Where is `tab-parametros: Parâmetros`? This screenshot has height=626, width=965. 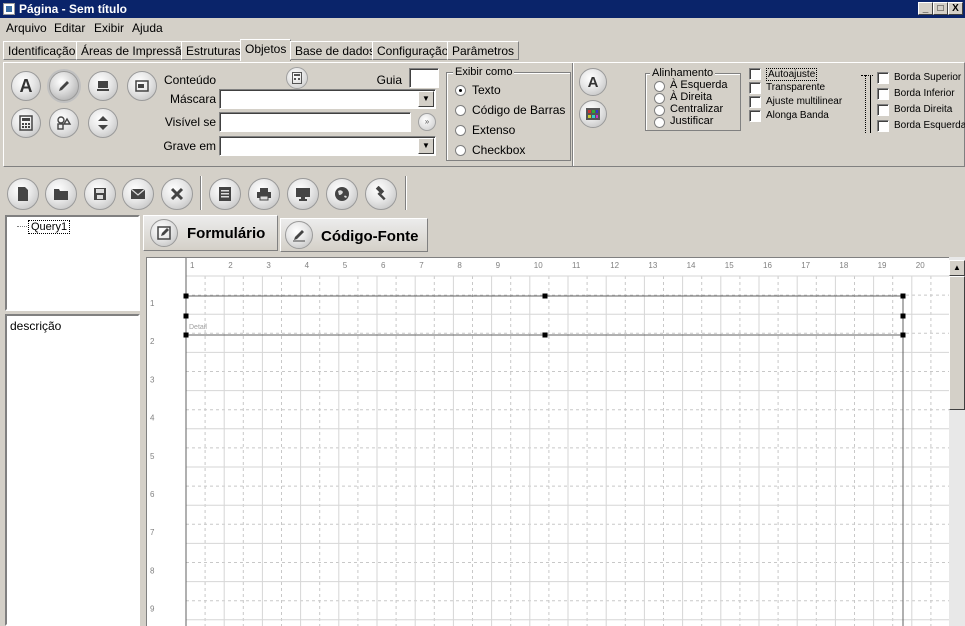
tab-parametros: Parâmetros is located at coordinates (483, 50).